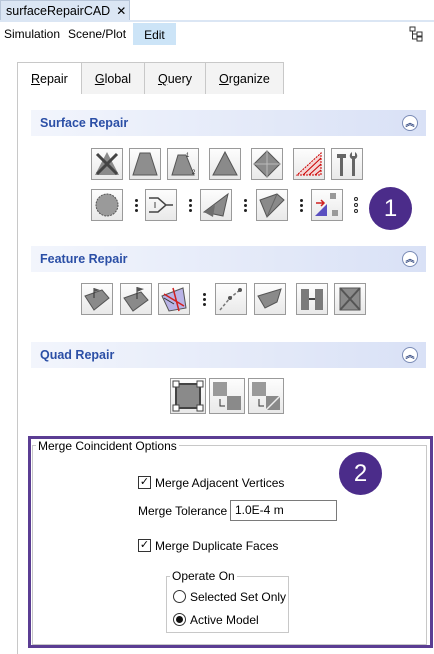 Image resolution: width=434 pixels, height=654 pixels. Describe the element at coordinates (77, 355) in the screenshot. I see `quad-repair-title: Quad Repair` at that location.